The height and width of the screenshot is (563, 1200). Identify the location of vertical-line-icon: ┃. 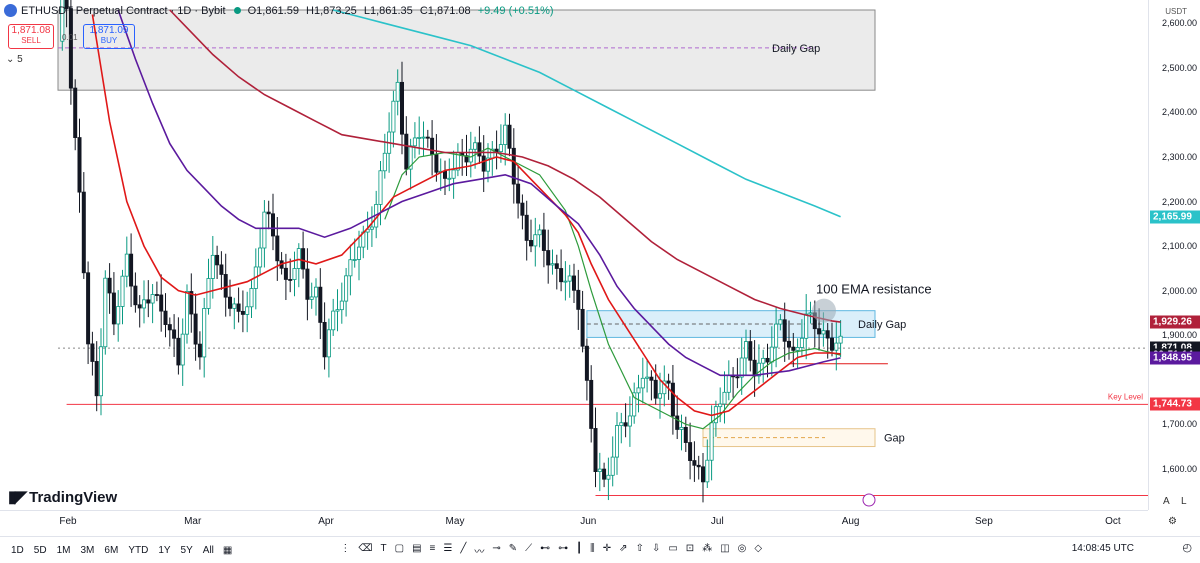
(579, 550).